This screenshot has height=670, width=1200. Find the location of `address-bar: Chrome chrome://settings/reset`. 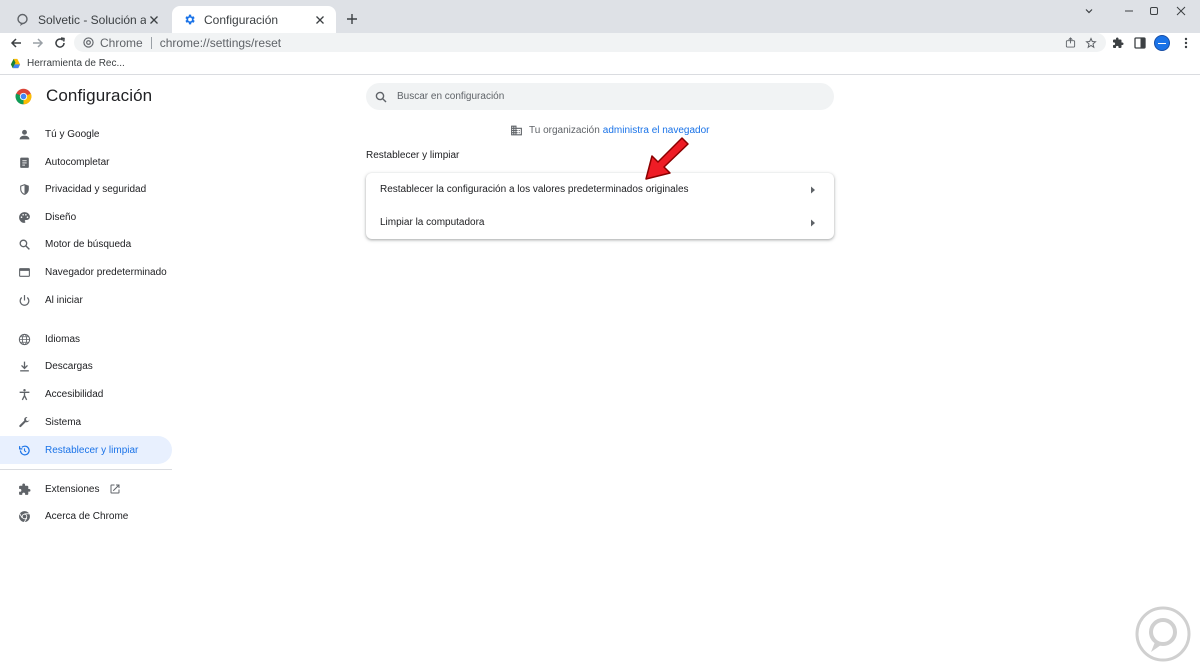

address-bar: Chrome chrome://settings/reset is located at coordinates (590, 42).